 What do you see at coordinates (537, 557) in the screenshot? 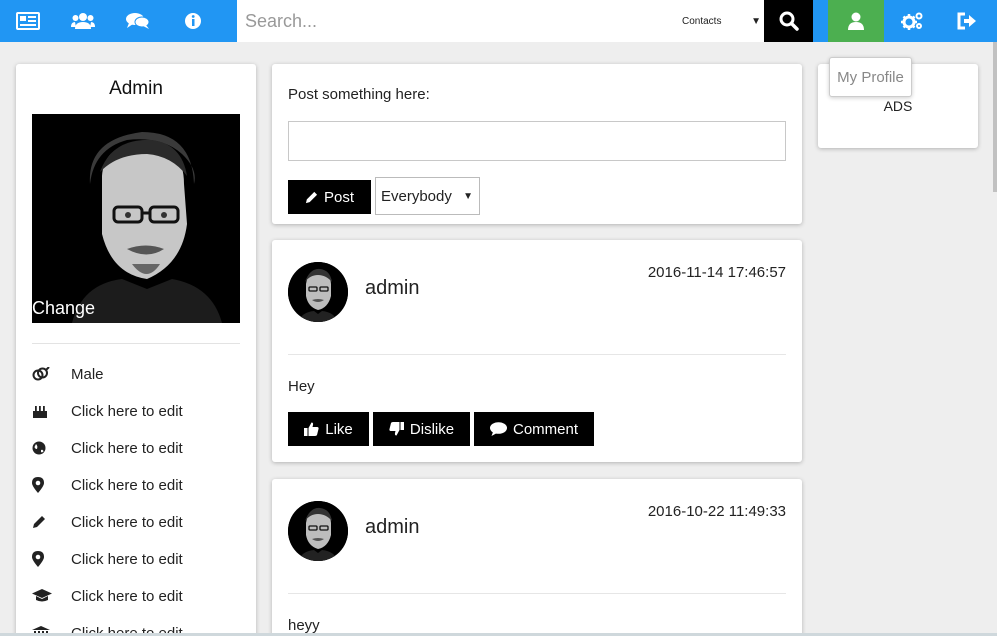
I see `post-card: admin 2016-10-22 11:49:33 heyy` at bounding box center [537, 557].